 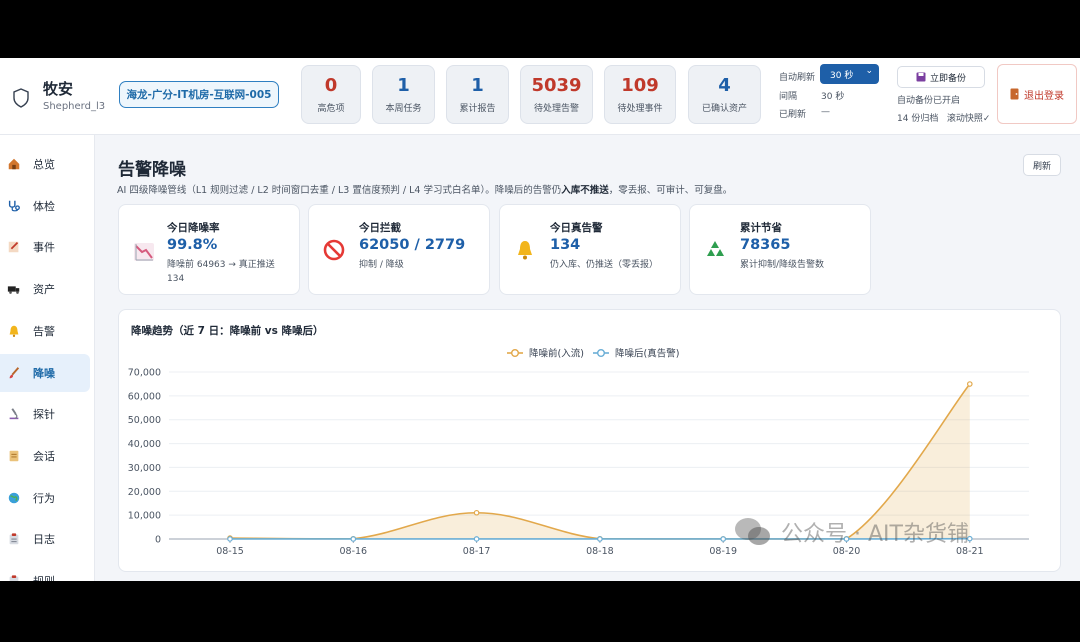 What do you see at coordinates (761, 228) in the screenshot?
I see `stat-card-title: 累计节省` at bounding box center [761, 228].